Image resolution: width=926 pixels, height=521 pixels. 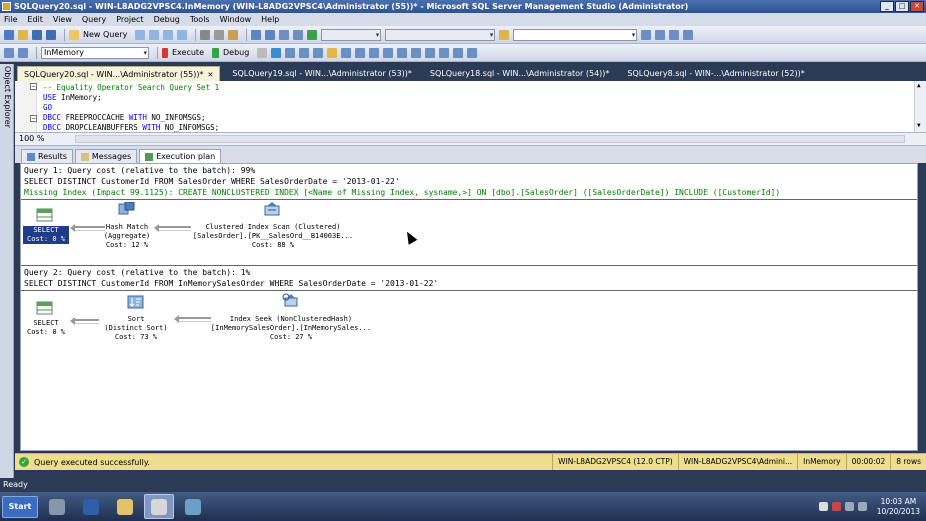 What do you see at coordinates (887, 6) in the screenshot?
I see `minimize-button: _` at bounding box center [887, 6].